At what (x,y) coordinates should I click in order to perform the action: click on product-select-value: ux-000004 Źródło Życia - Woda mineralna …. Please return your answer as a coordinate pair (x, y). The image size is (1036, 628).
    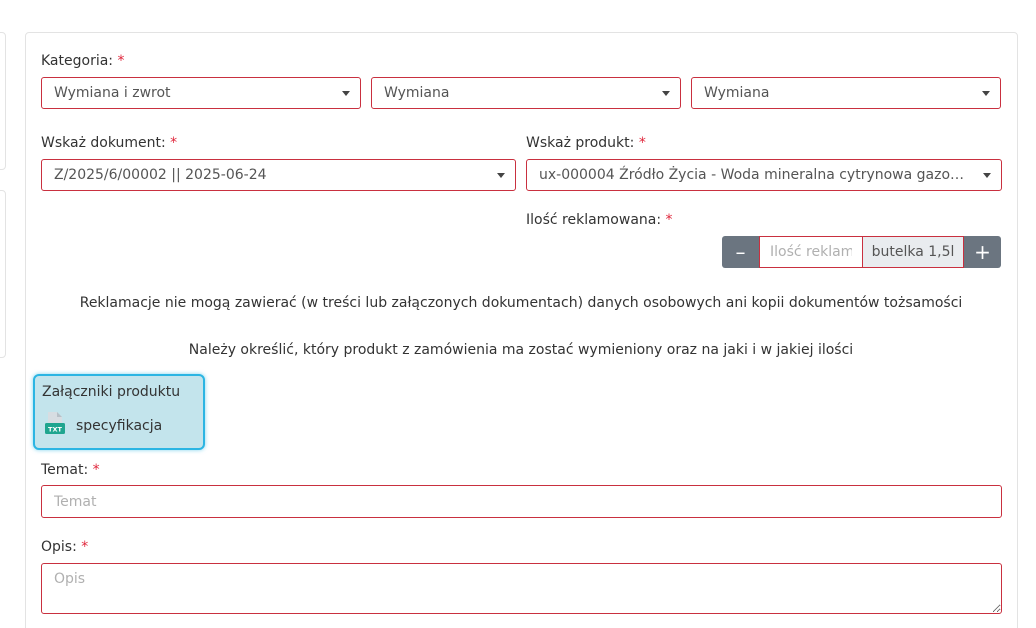
    Looking at the image, I should click on (770, 175).